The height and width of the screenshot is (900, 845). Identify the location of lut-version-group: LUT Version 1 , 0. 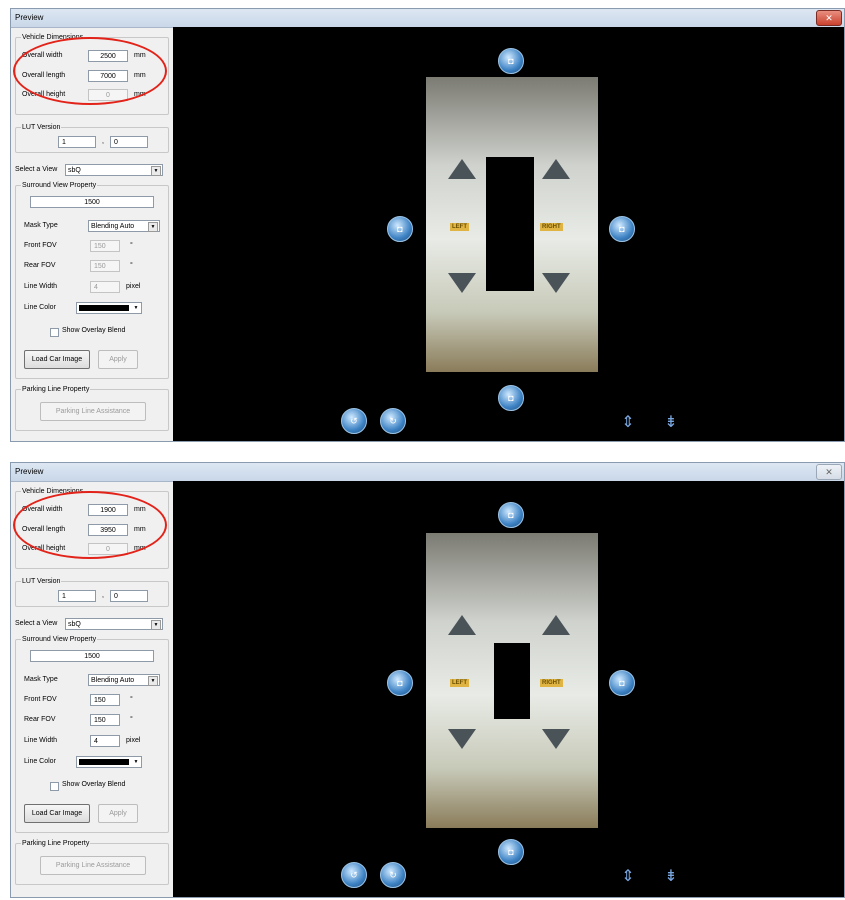
(92, 138).